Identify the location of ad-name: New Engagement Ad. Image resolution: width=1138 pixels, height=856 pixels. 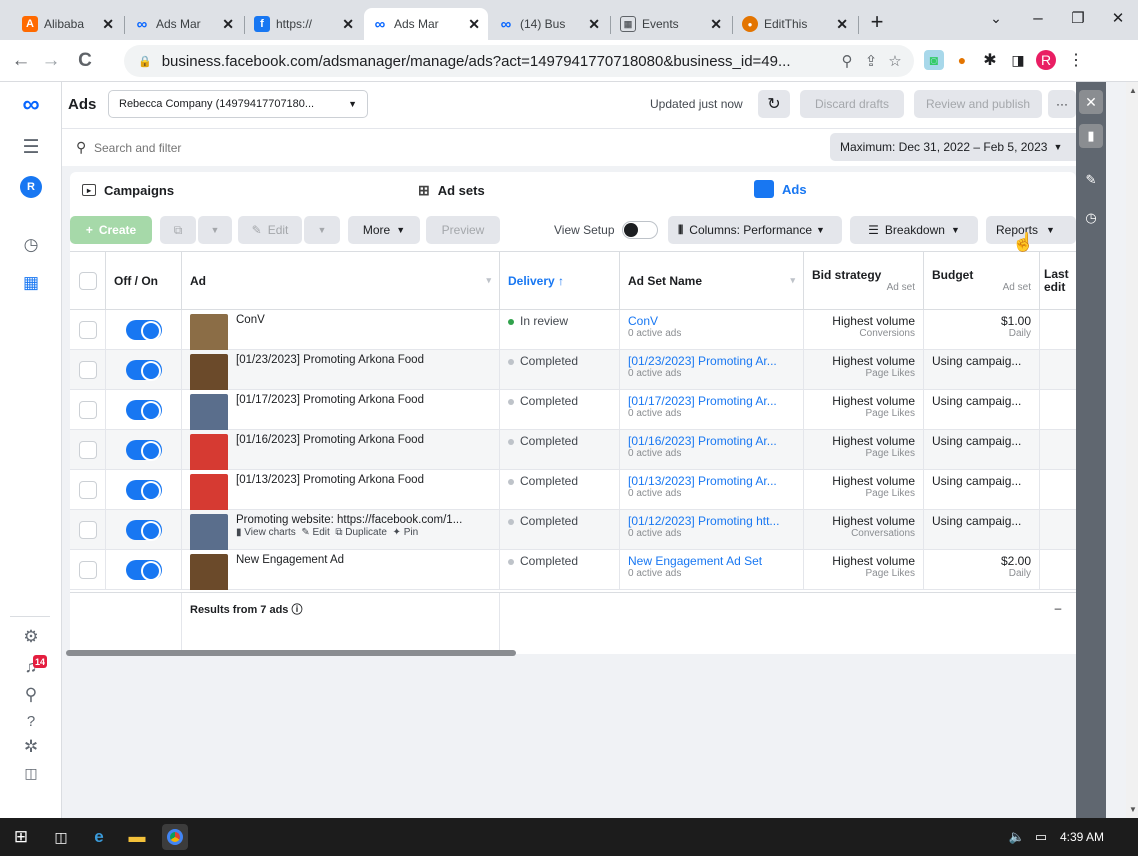
(363, 560).